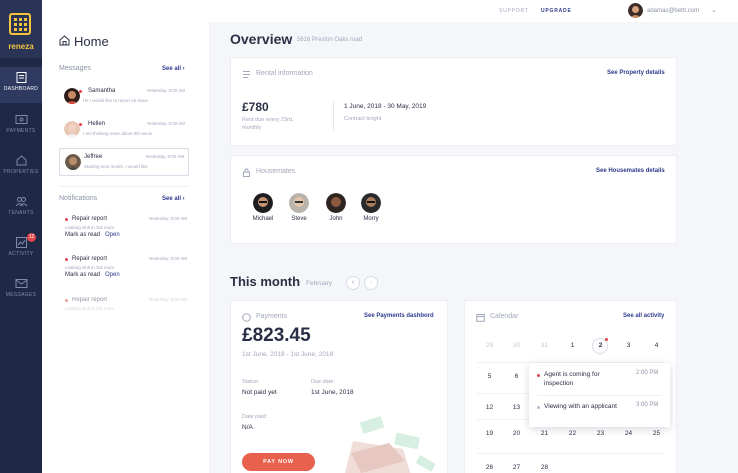  I want to click on calendar-day: 13, so click(516, 408).